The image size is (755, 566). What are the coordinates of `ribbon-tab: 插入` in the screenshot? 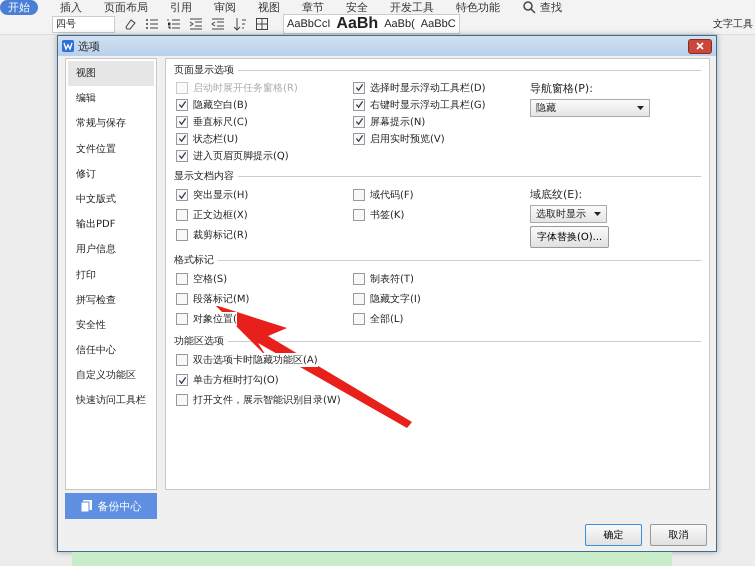 It's located at (71, 7).